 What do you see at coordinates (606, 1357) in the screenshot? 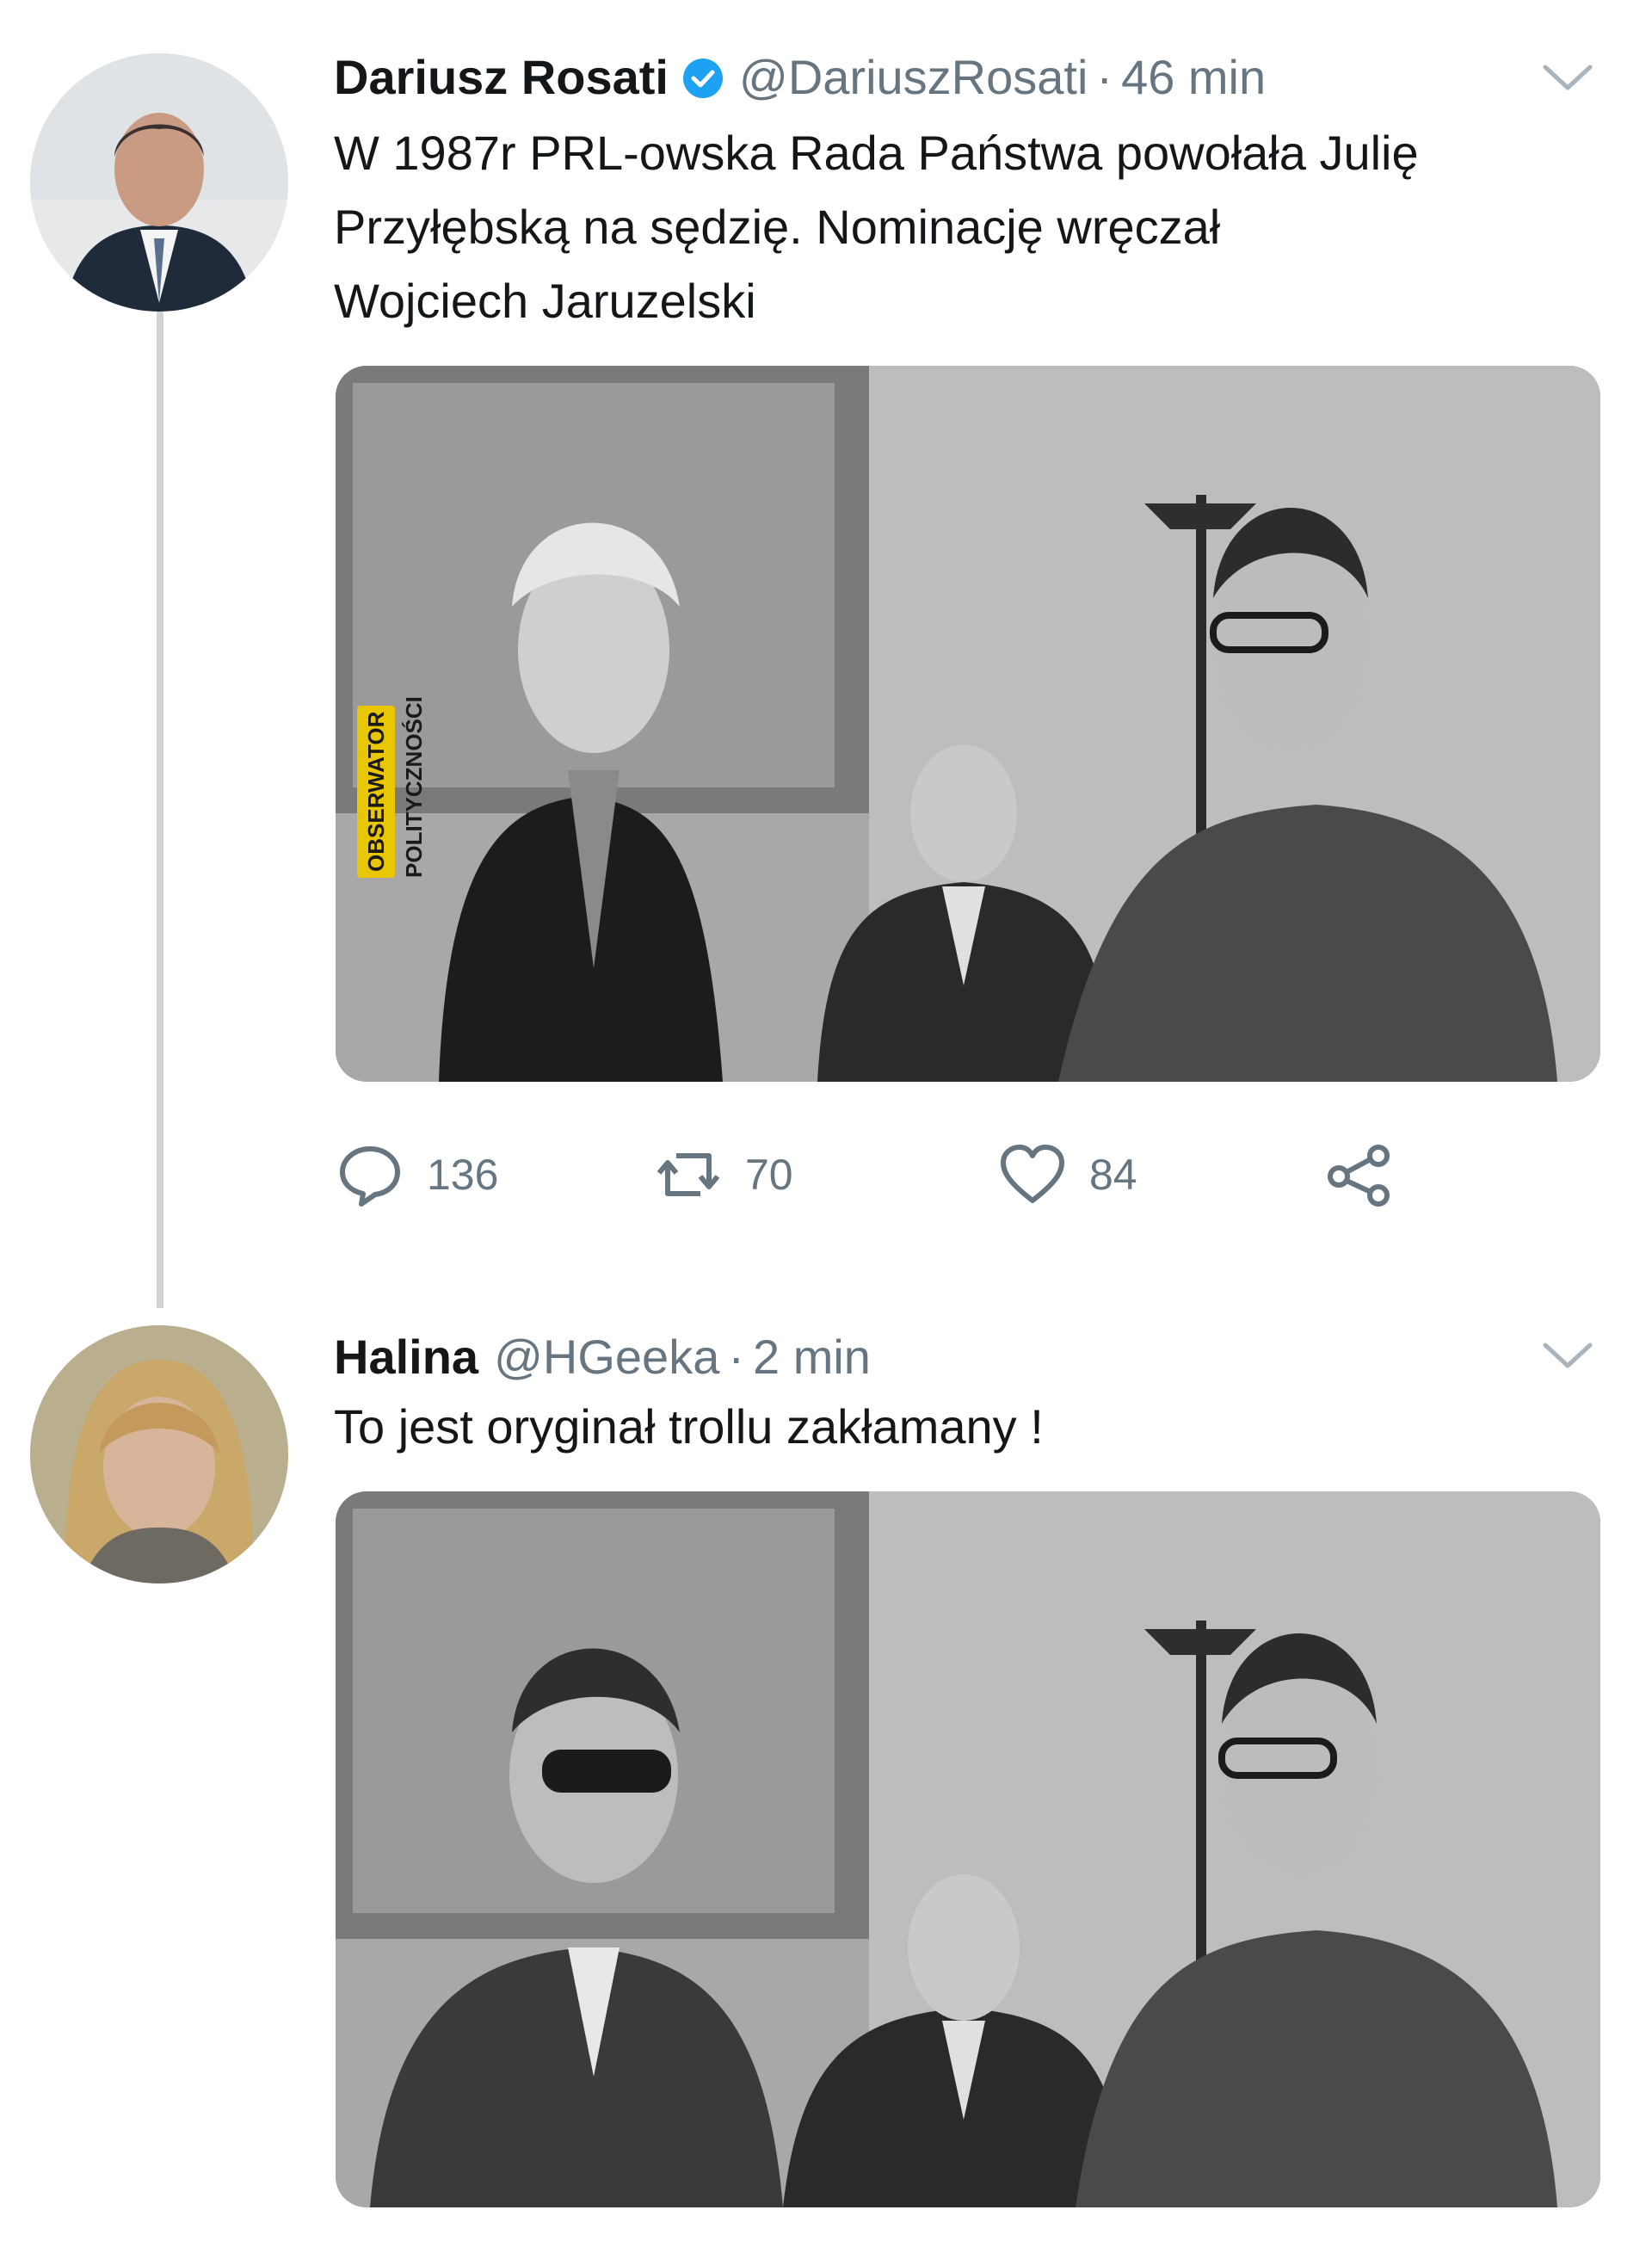
I see `author-handle: @HGeeka` at bounding box center [606, 1357].